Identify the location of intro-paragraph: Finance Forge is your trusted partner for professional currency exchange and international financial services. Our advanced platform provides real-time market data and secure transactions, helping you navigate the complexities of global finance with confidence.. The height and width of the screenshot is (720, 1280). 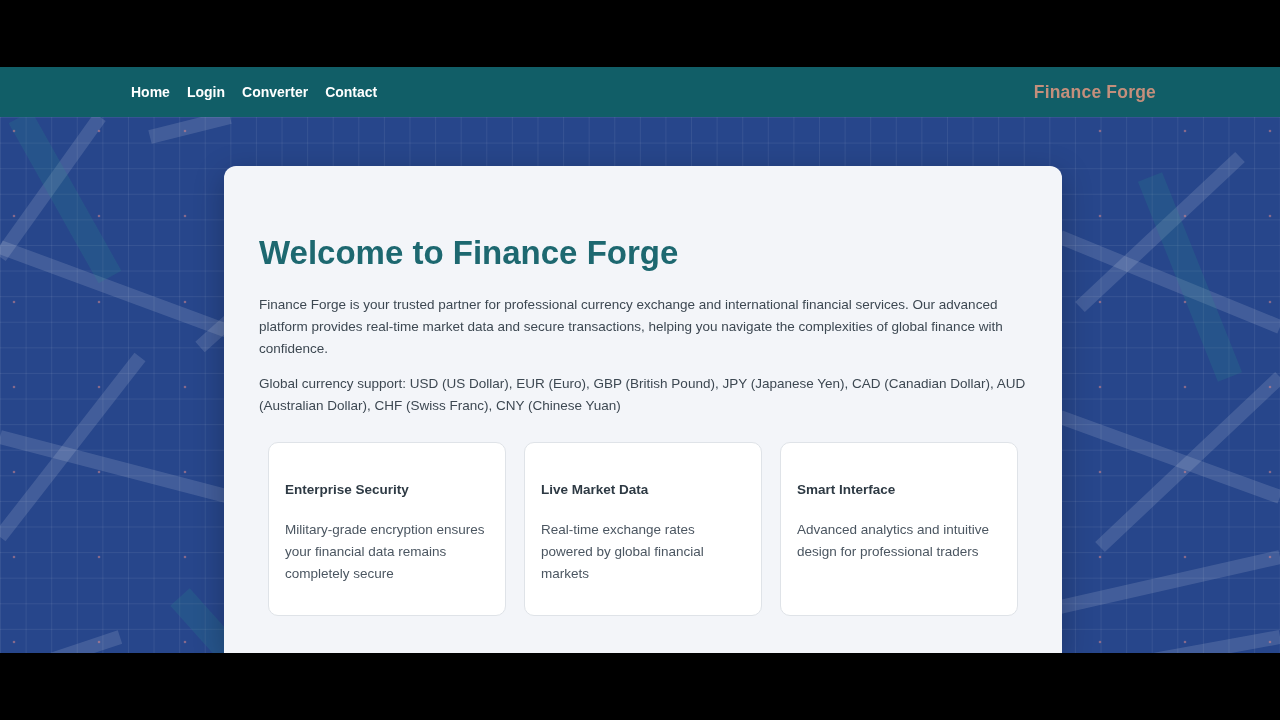
(631, 327).